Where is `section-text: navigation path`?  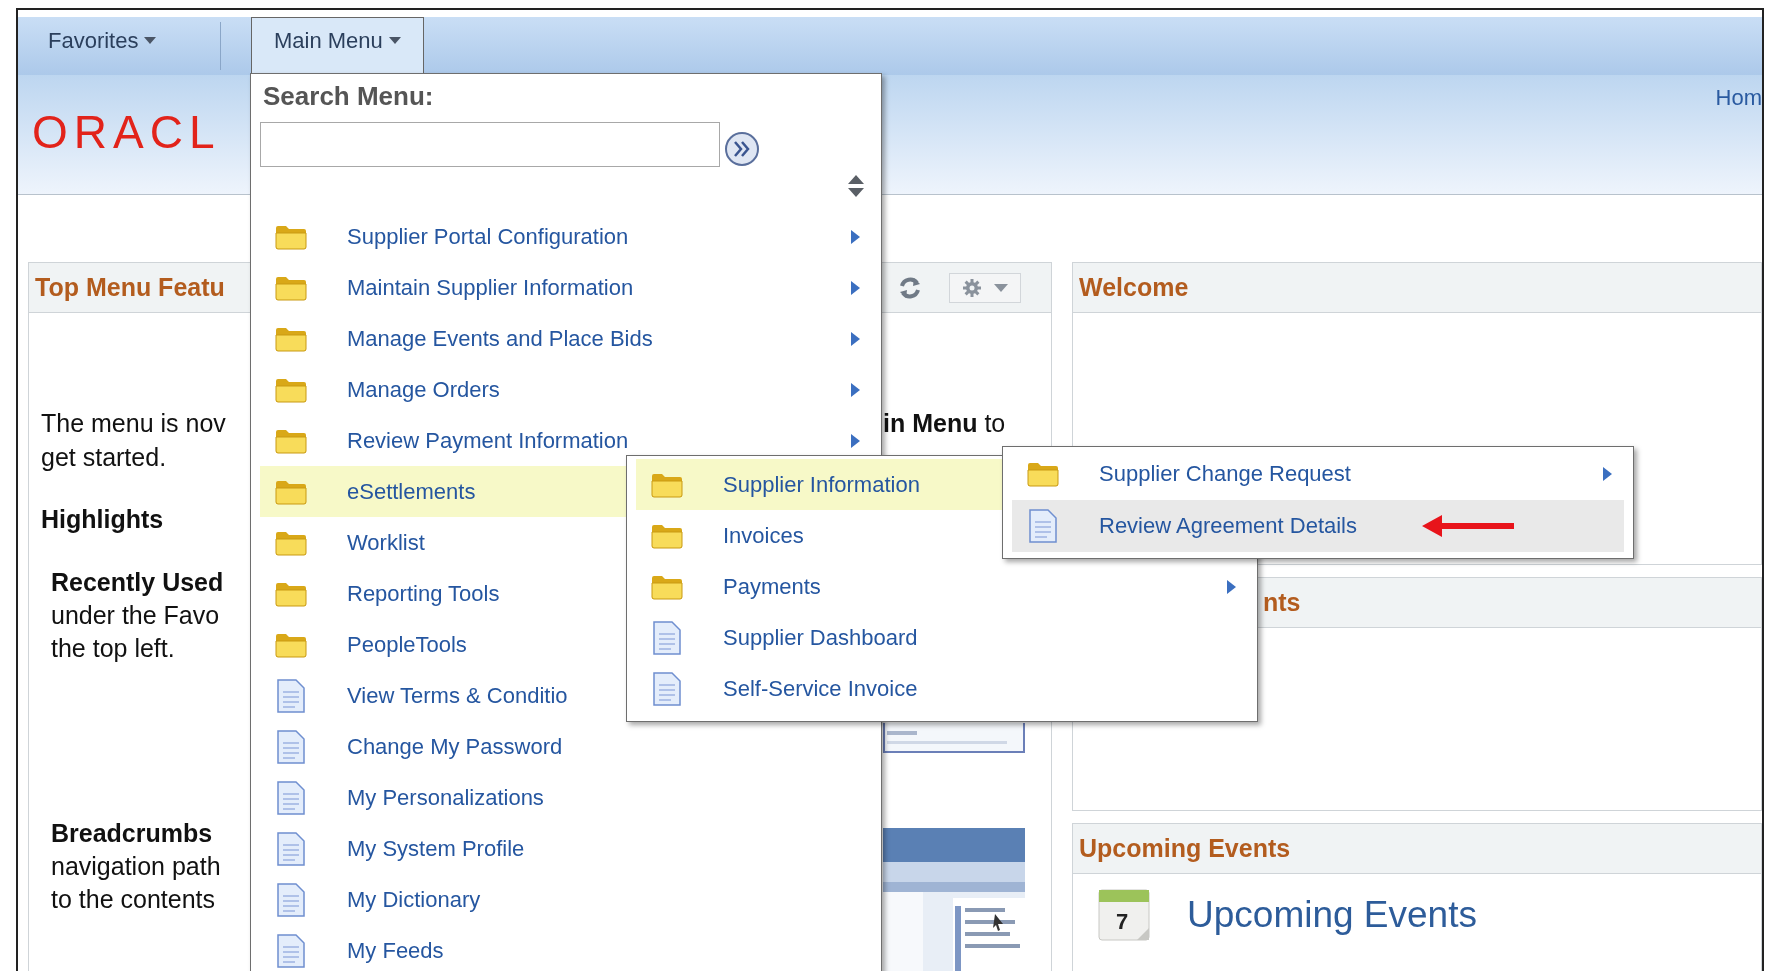
section-text: navigation path is located at coordinates (136, 866).